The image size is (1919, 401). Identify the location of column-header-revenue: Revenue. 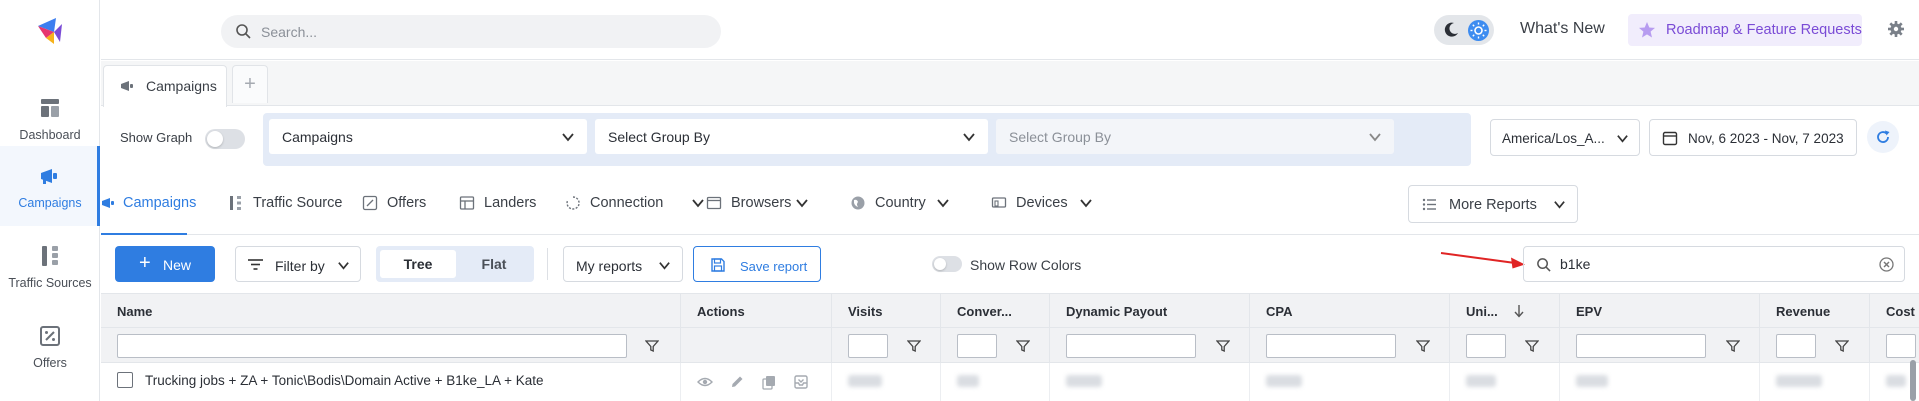
(1815, 311).